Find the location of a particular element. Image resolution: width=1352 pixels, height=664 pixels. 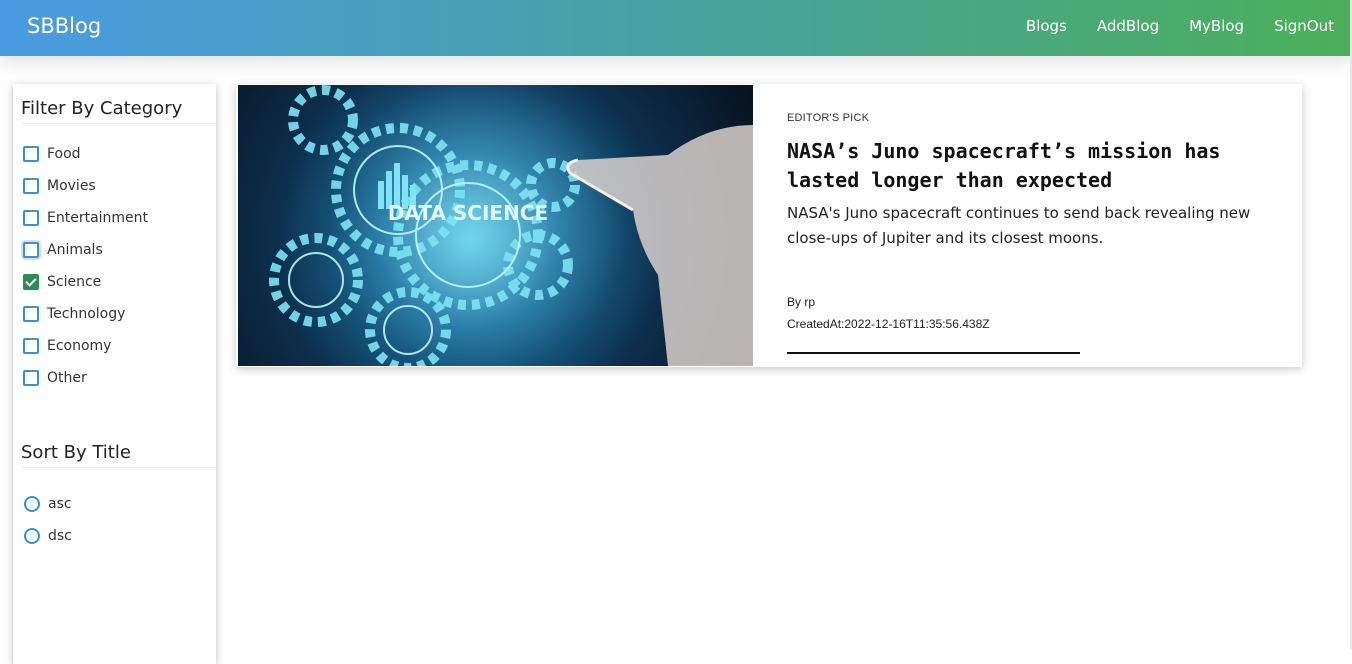

category-label: Food is located at coordinates (64, 154).